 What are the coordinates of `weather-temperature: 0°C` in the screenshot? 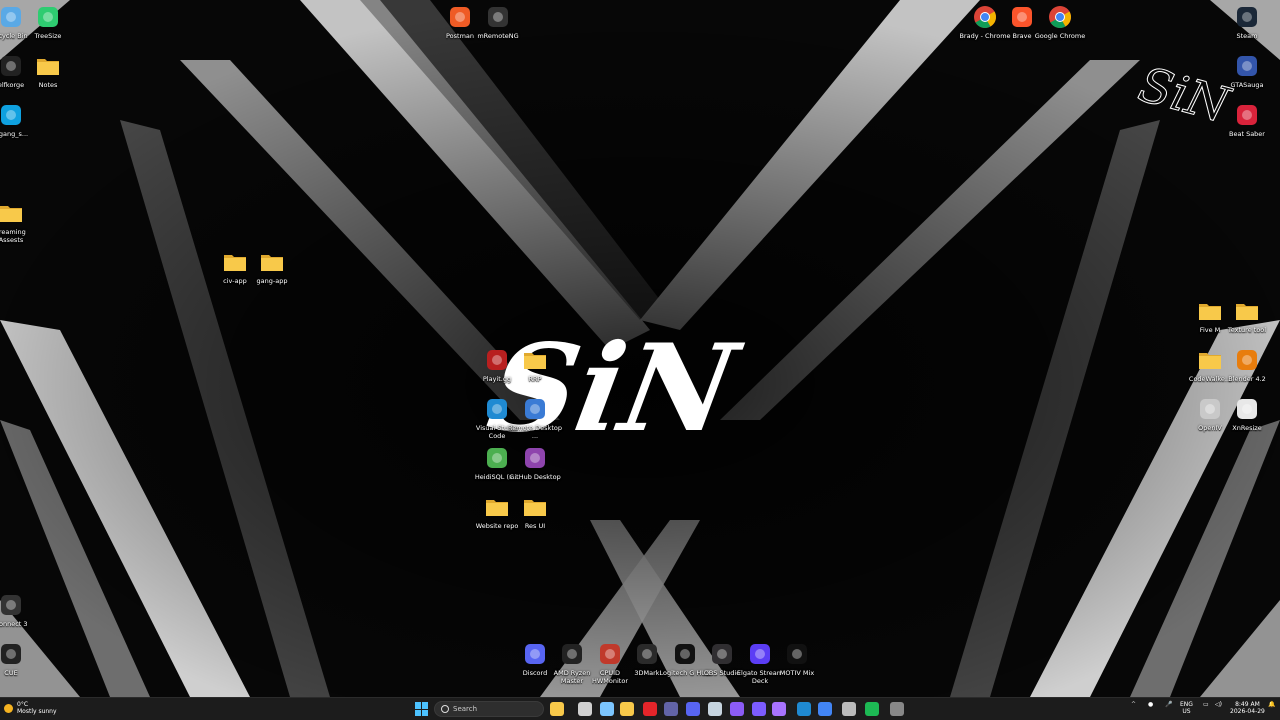 It's located at (23, 704).